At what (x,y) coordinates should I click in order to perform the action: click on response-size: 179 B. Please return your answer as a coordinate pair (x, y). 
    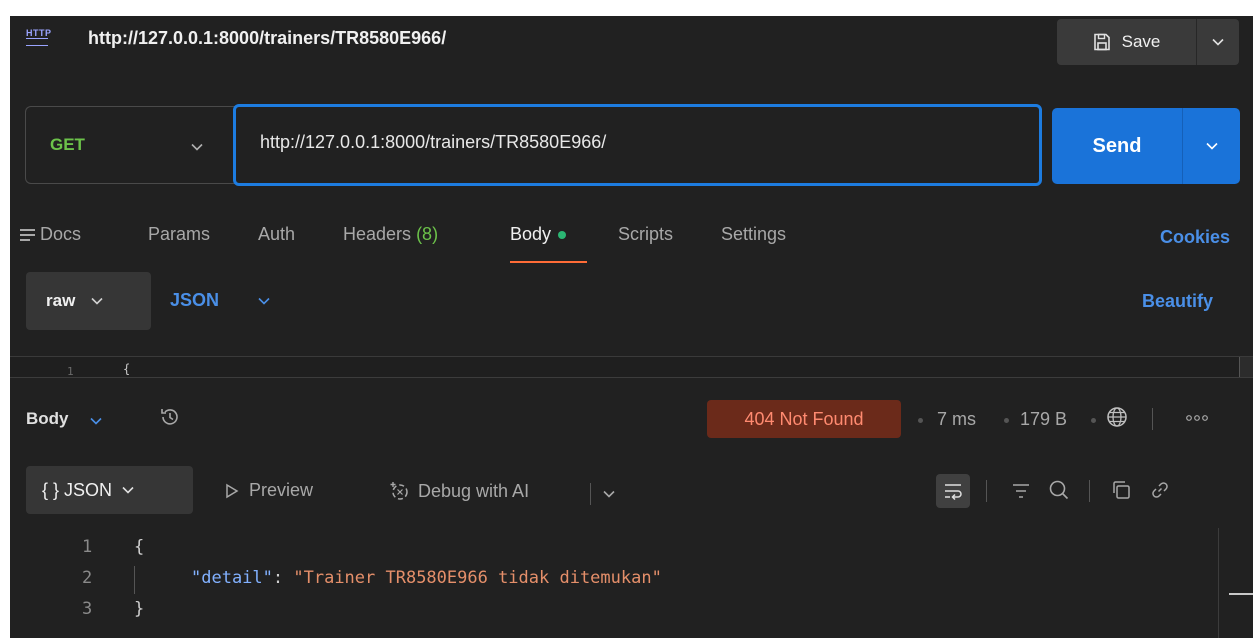
    Looking at the image, I should click on (1043, 419).